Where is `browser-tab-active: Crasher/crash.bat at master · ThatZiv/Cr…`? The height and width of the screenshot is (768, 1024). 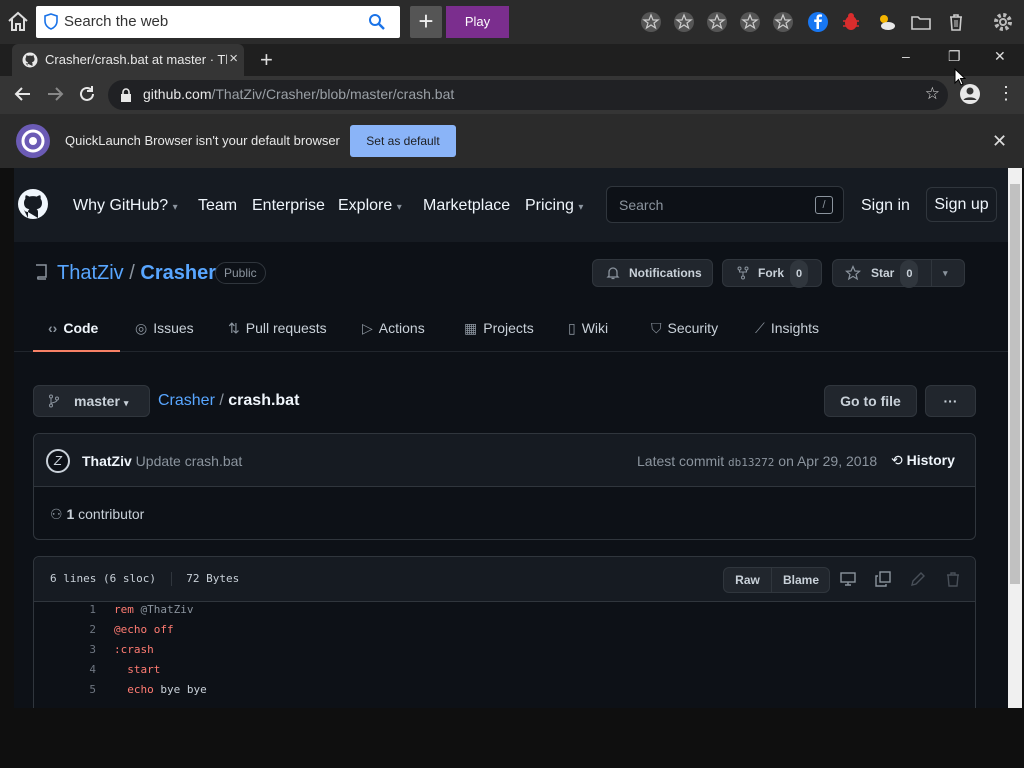 browser-tab-active: Crasher/crash.bat at master · ThatZiv/Cr… is located at coordinates (128, 60).